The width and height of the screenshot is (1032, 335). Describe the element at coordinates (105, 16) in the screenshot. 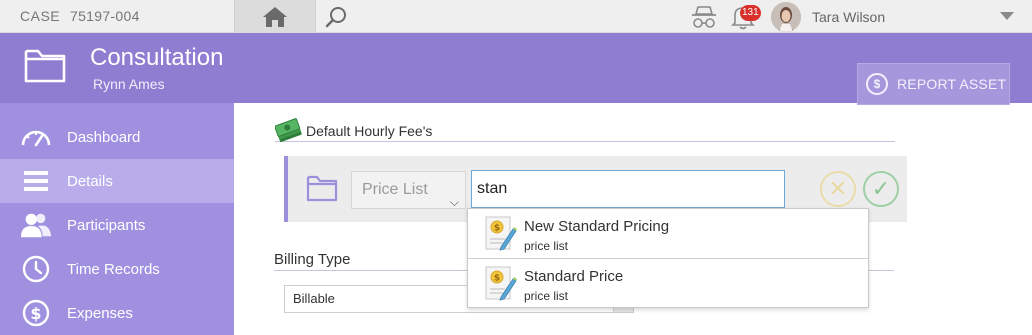

I see `case-number: 75197-004` at that location.